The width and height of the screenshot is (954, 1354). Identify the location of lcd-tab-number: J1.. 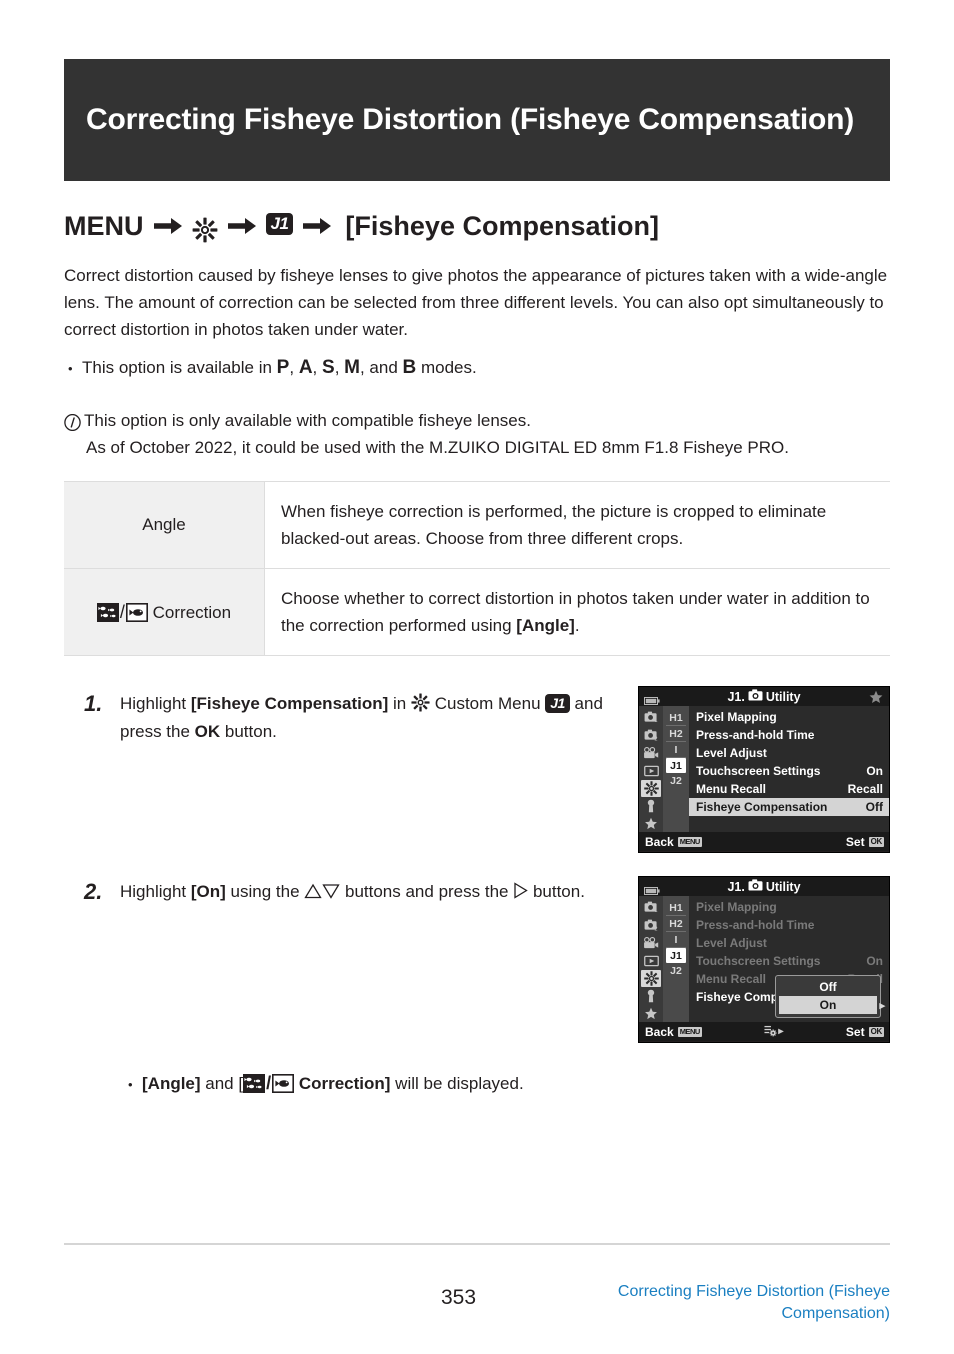
(736, 696).